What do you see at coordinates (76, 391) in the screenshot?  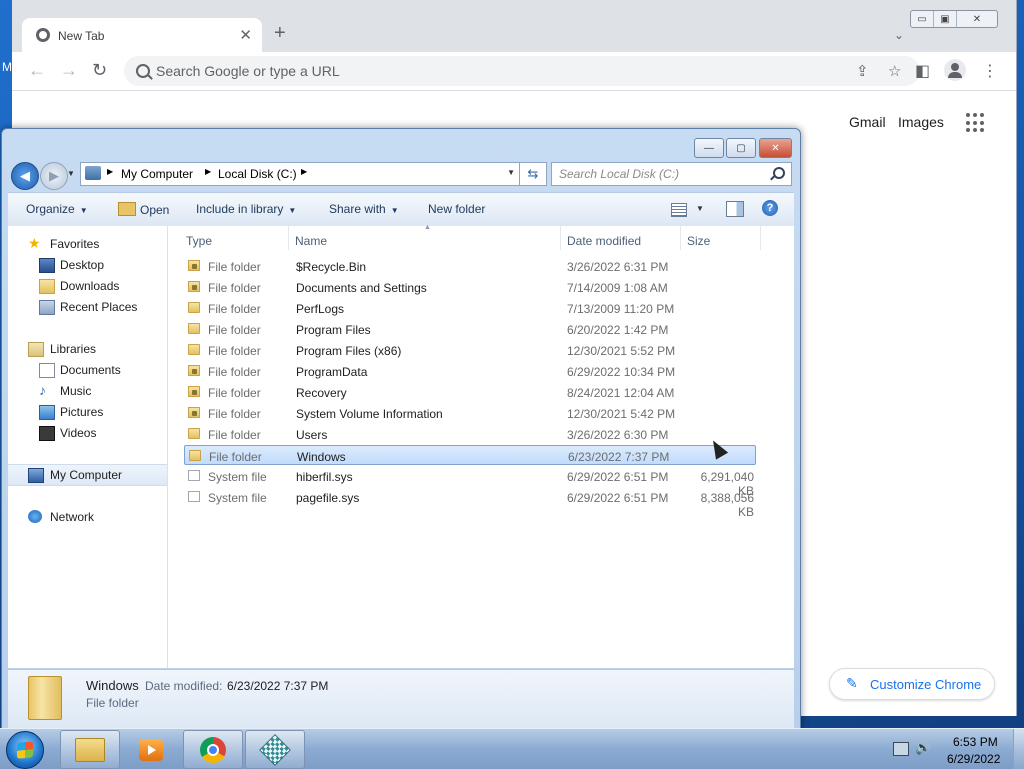 I see `sidebar-item-label: Music` at bounding box center [76, 391].